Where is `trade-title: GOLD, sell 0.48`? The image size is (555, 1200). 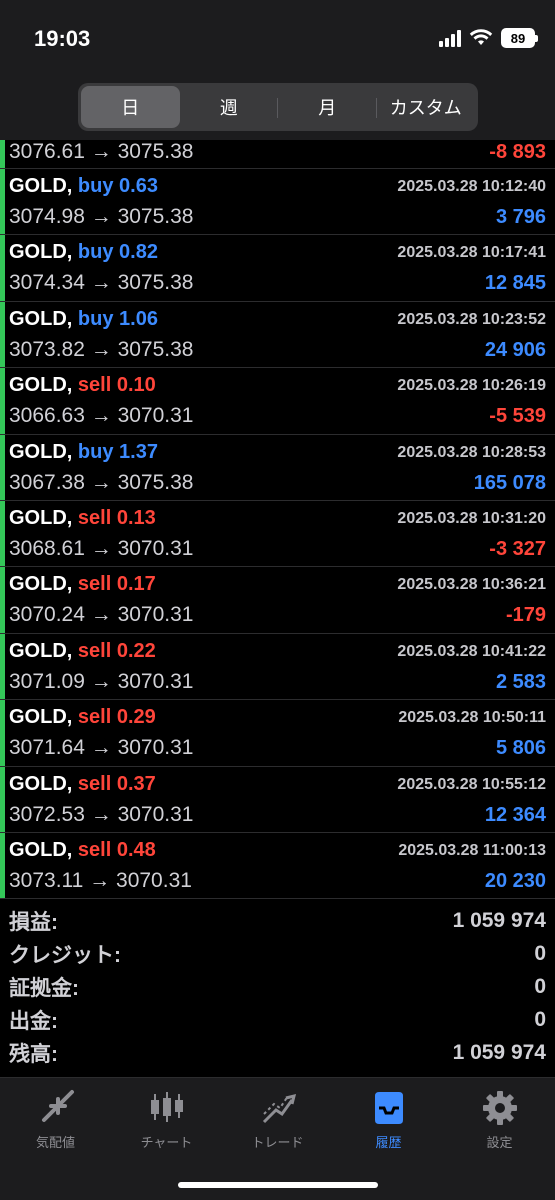
trade-title: GOLD, sell 0.48 is located at coordinates (82, 850).